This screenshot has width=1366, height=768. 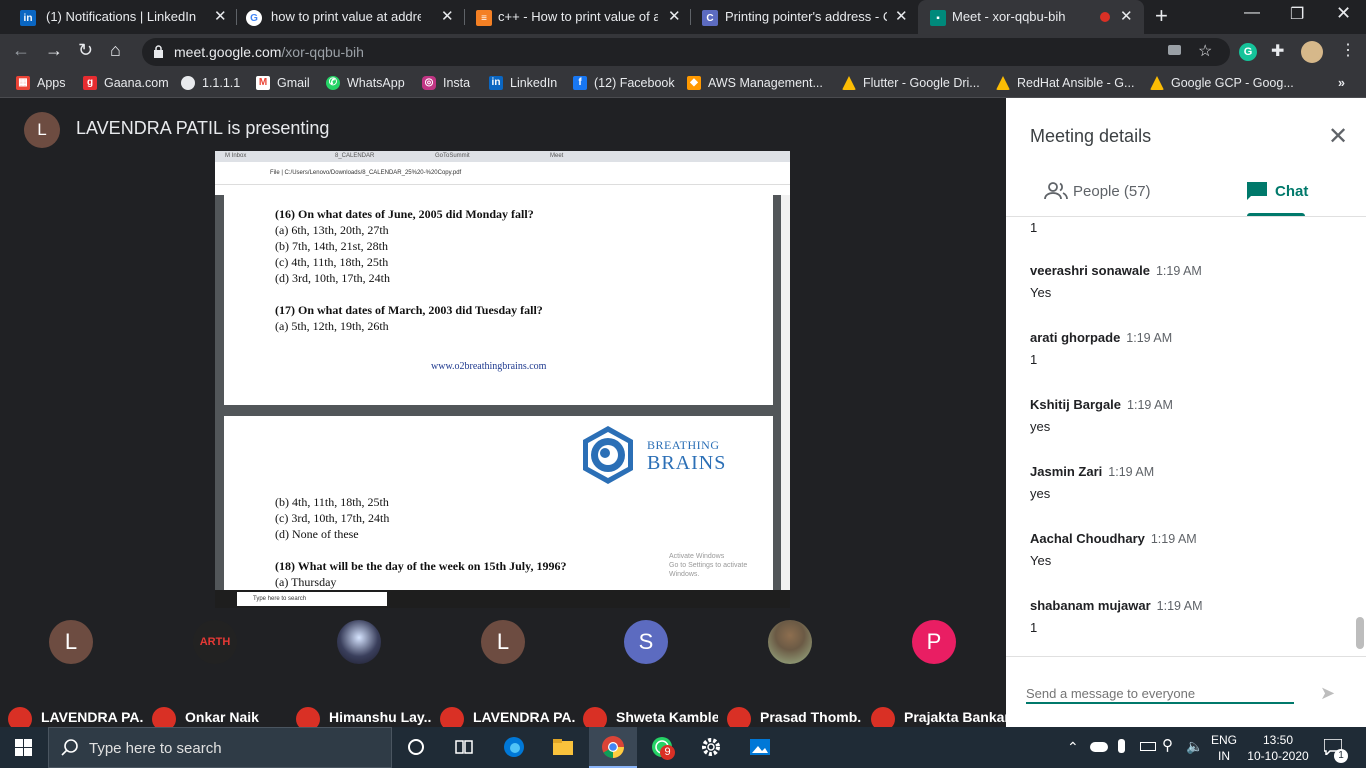 What do you see at coordinates (1205, 51) in the screenshot?
I see `star-icon: ☆` at bounding box center [1205, 51].